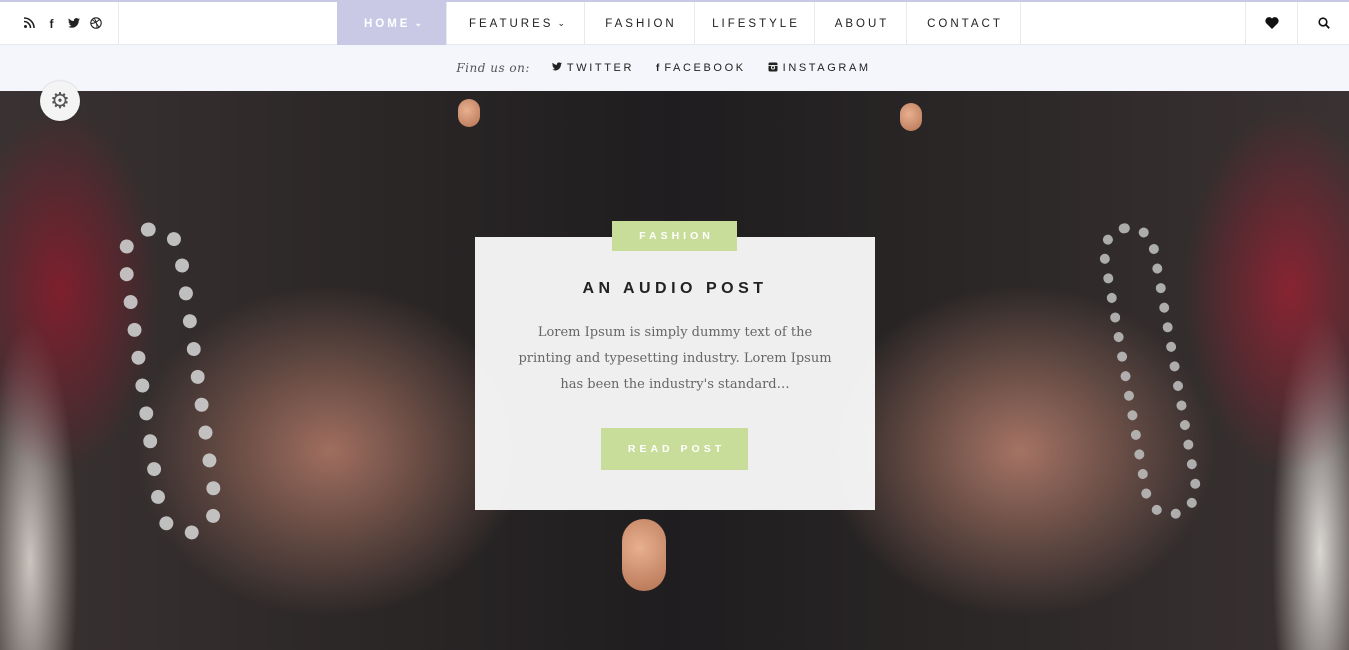 Image resolution: width=1349 pixels, height=650 pixels. I want to click on twitter-link: TWITTER, so click(592, 68).